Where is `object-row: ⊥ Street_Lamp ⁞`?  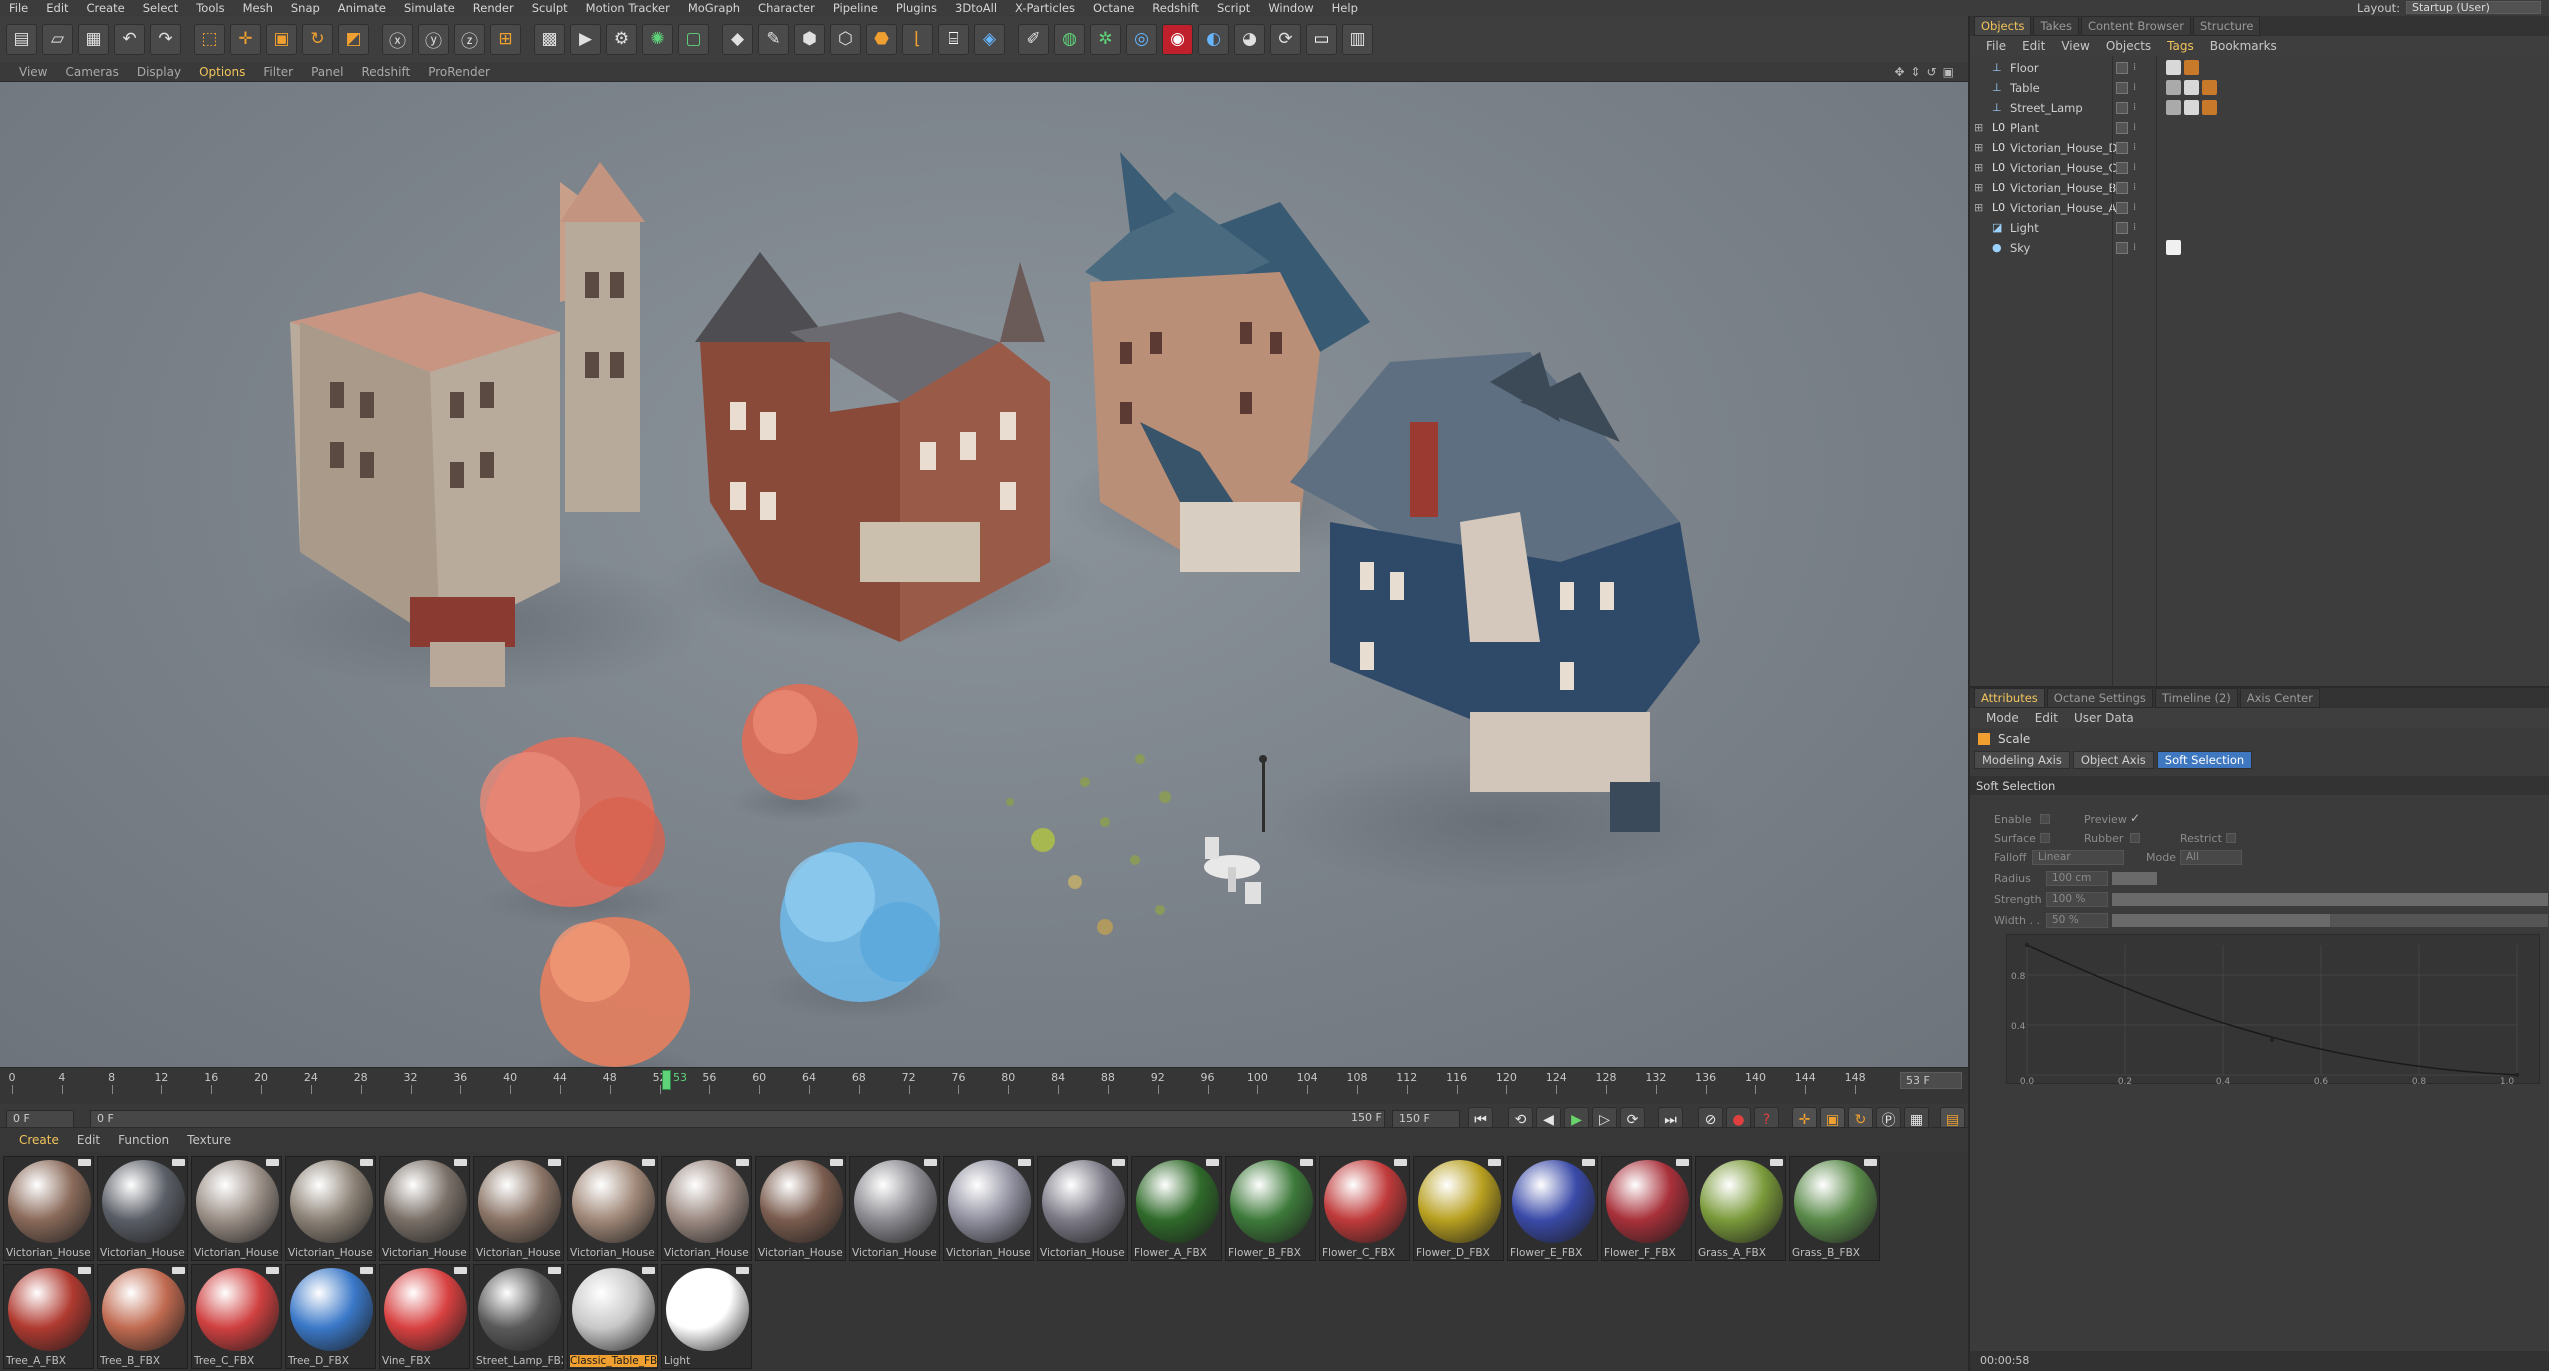 object-row: ⊥ Street_Lamp ⁞ is located at coordinates (2259, 107).